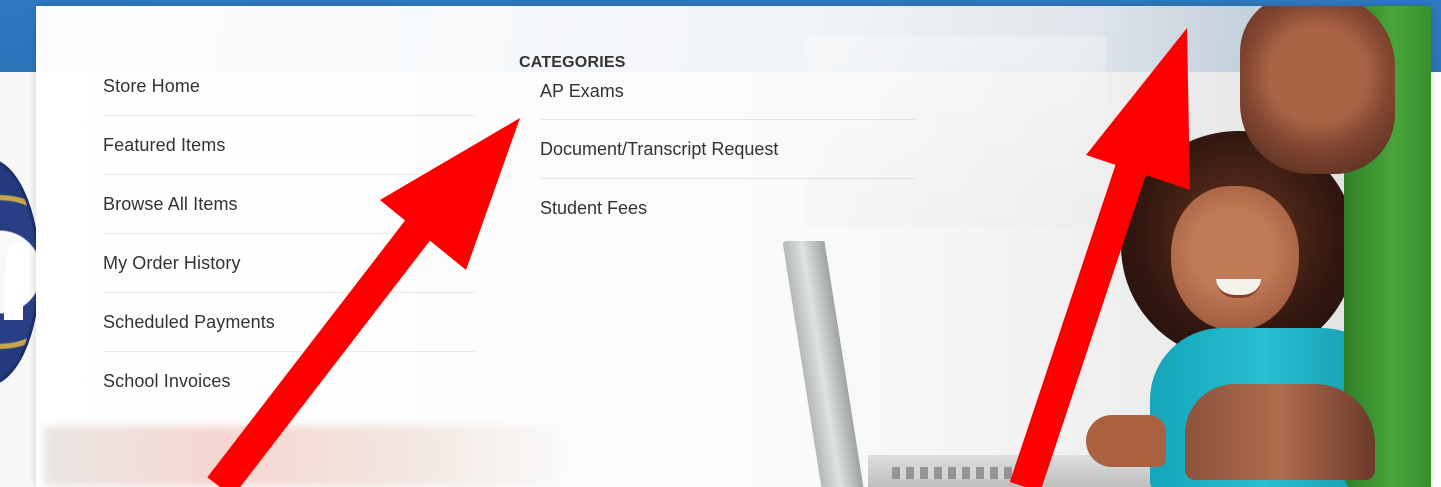 Image resolution: width=1441 pixels, height=487 pixels. Describe the element at coordinates (1280, 432) in the screenshot. I see `man-arm` at that location.